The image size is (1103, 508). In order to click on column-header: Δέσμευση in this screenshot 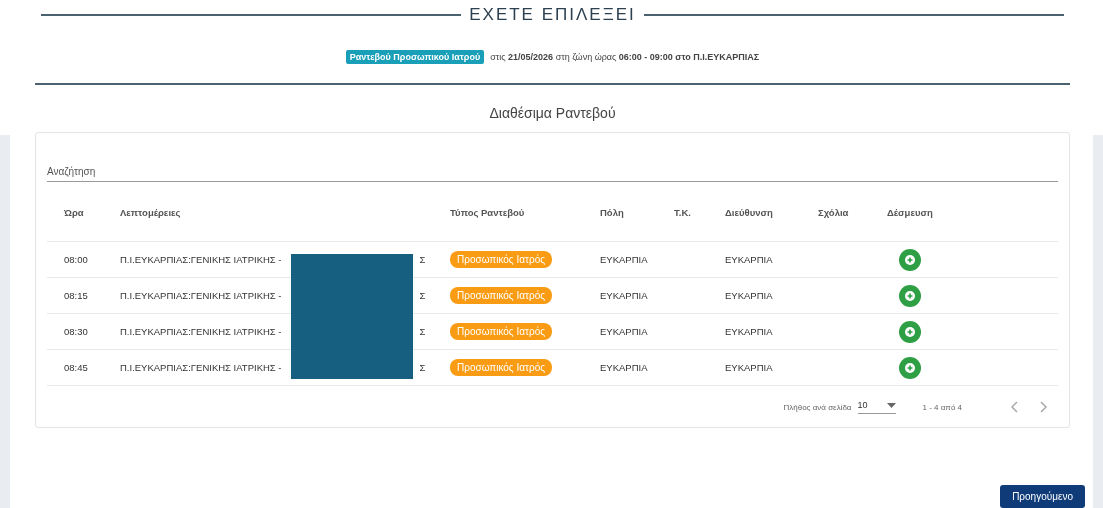, I will do `click(910, 212)`.